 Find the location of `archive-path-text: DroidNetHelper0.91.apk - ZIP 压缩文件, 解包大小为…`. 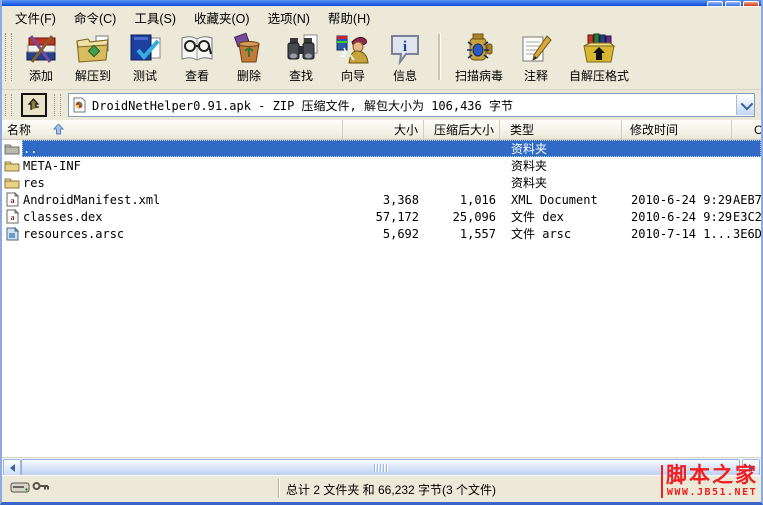

archive-path-text: DroidNetHelper0.91.apk - ZIP 压缩文件, 解包大小为… is located at coordinates (302, 105).